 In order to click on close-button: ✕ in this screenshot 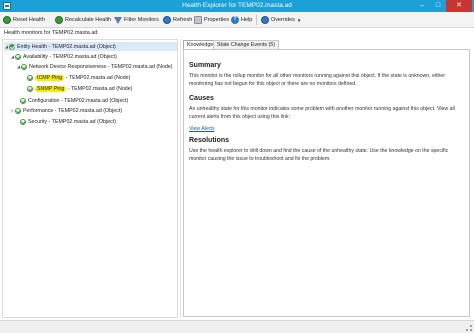, I will do `click(459, 6)`.